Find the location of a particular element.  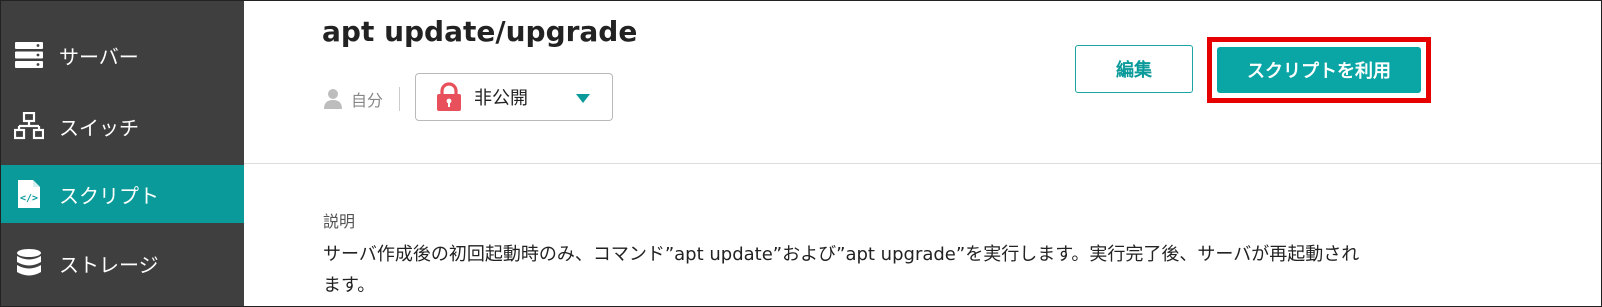

use-script-button: スクリプトを利用 is located at coordinates (1319, 70).